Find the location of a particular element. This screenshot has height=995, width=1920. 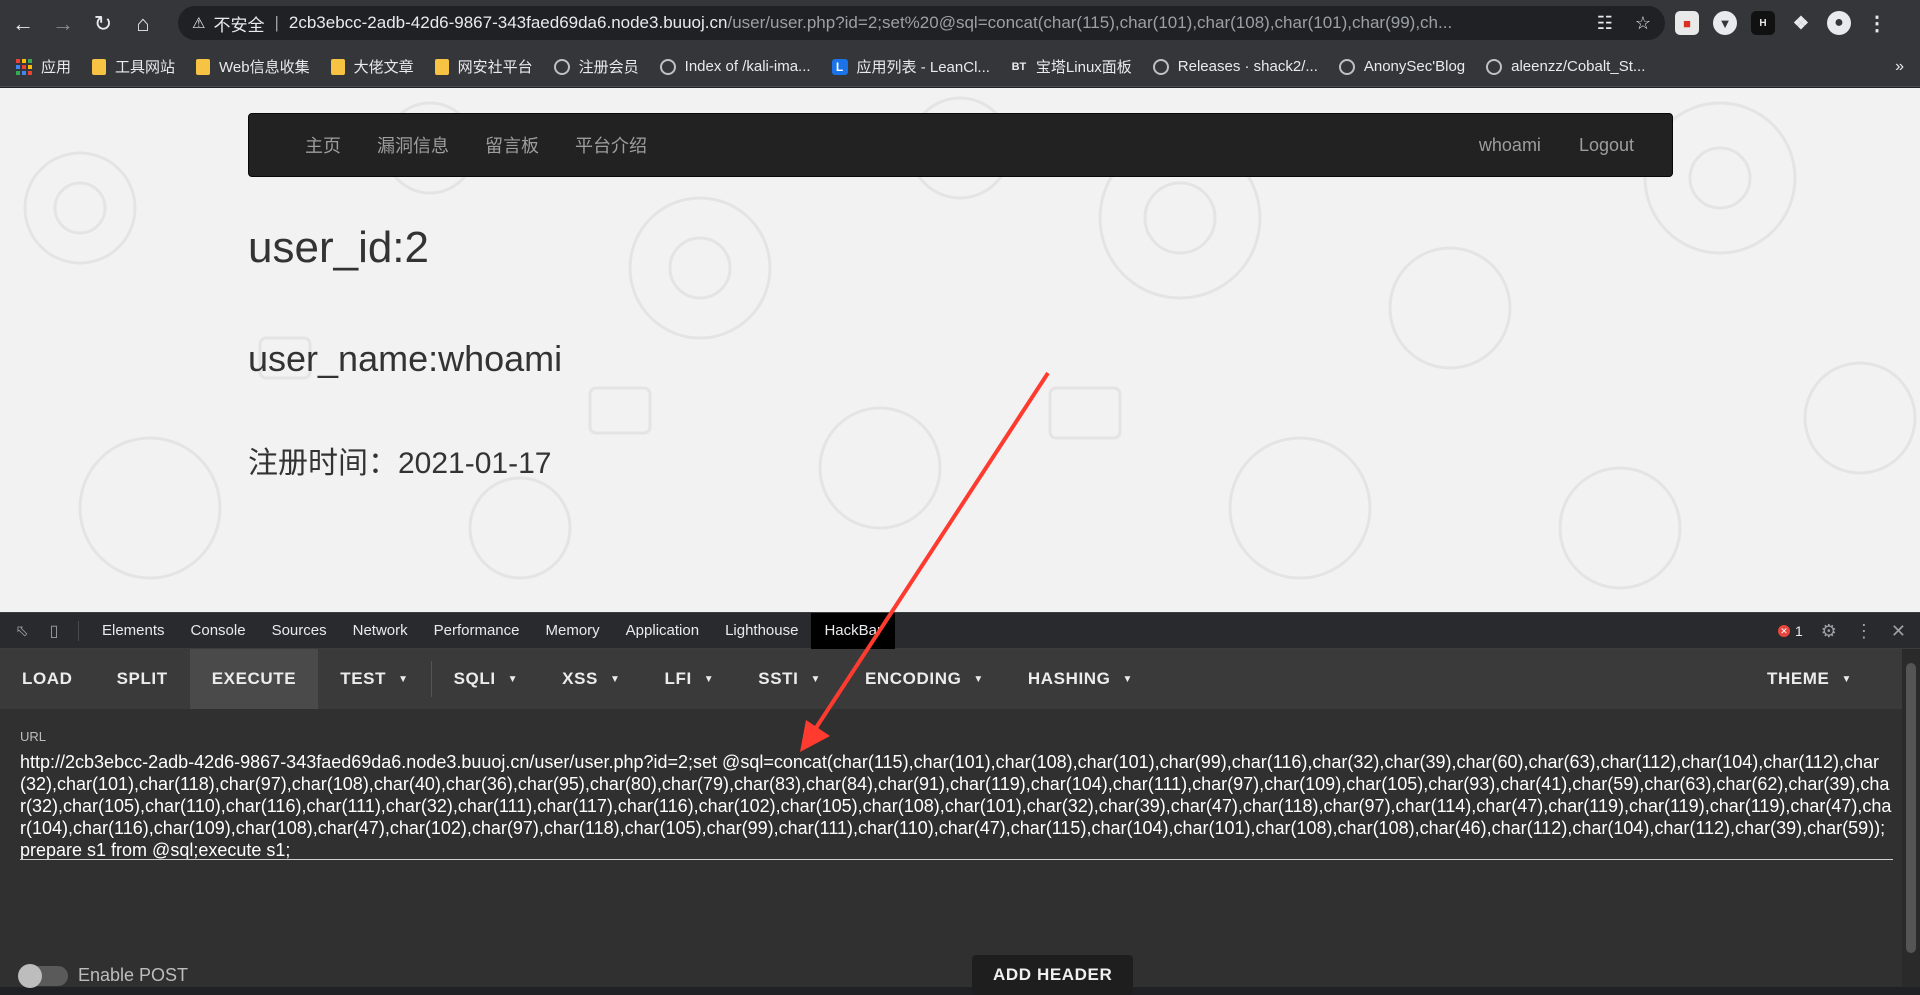

hackbar-execute-button: EXECUTE is located at coordinates (254, 679).